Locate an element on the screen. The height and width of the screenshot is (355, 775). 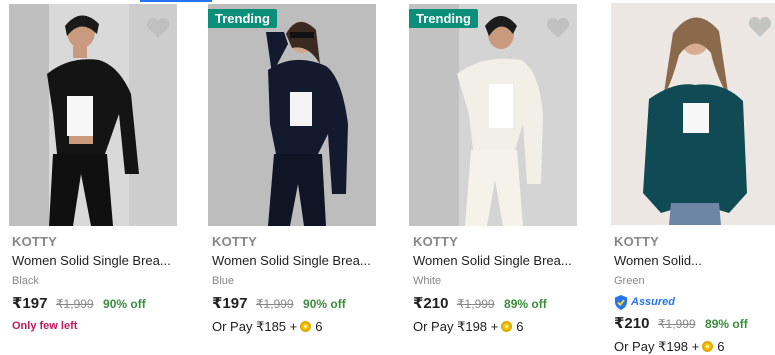
pay-with-coins: Or Pay ₹185 + 6 is located at coordinates (303, 327).